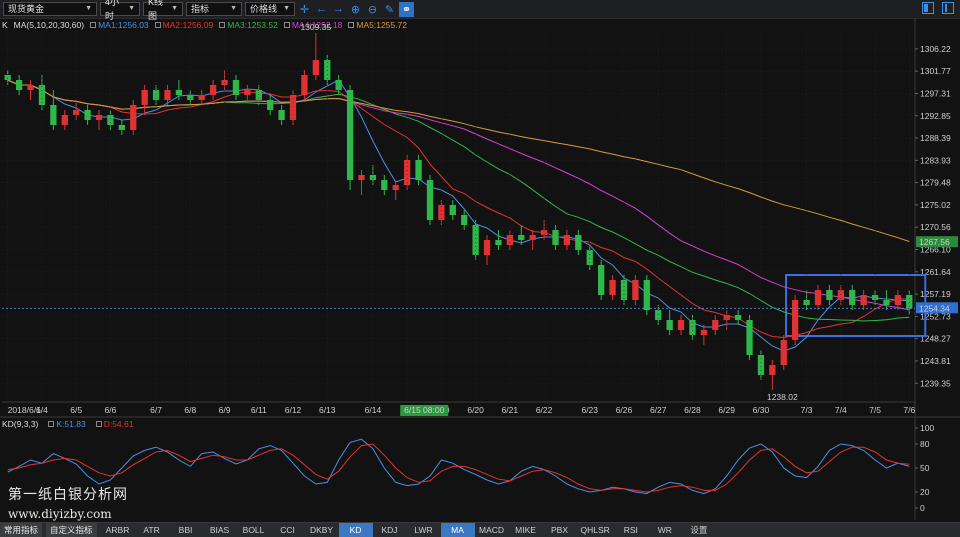 The height and width of the screenshot is (537, 960). What do you see at coordinates (595, 530) in the screenshot?
I see `tab-qhlsr: QHLSR` at bounding box center [595, 530].